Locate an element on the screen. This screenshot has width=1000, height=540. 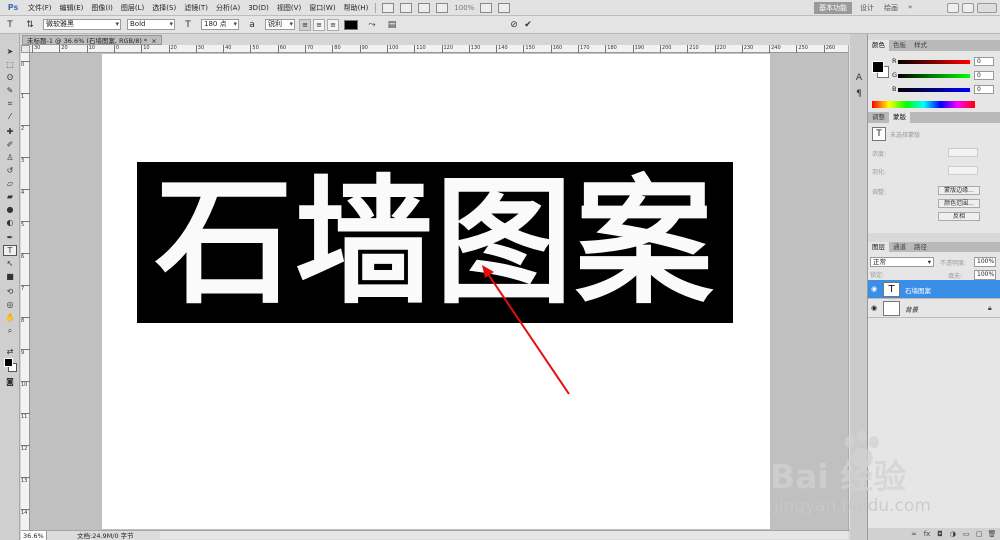
healing-tool-icon: ✚ is located at coordinates (10, 131).